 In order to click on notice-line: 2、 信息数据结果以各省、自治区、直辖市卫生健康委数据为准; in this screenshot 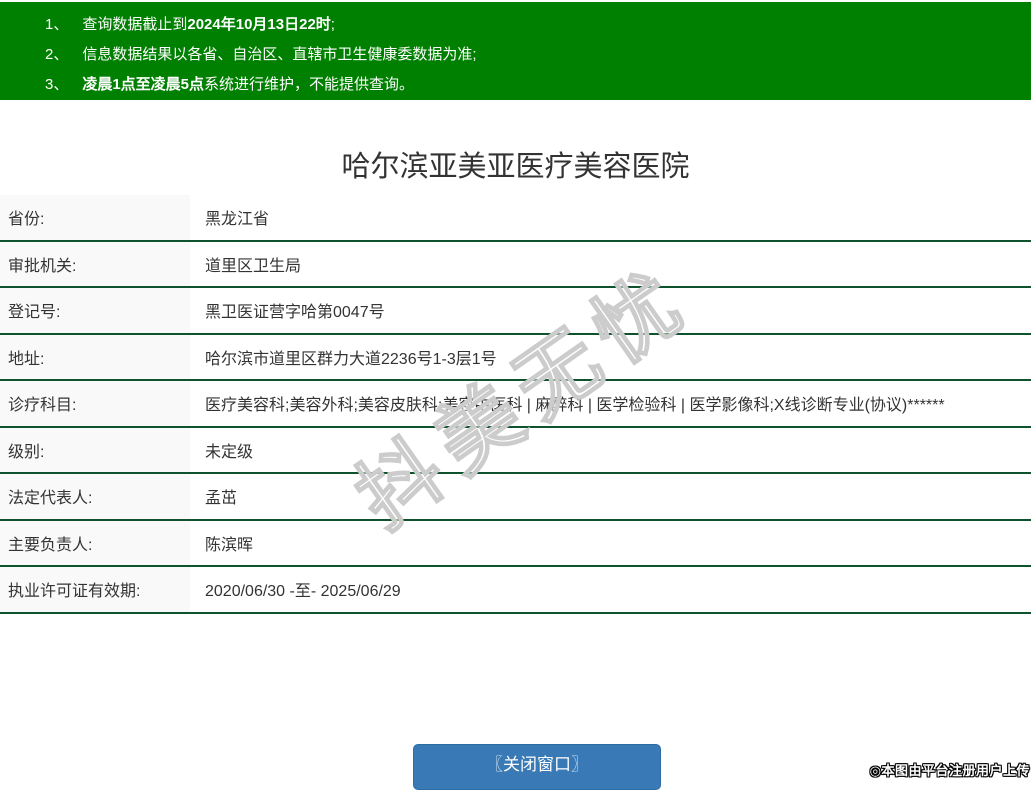, I will do `click(533, 55)`.